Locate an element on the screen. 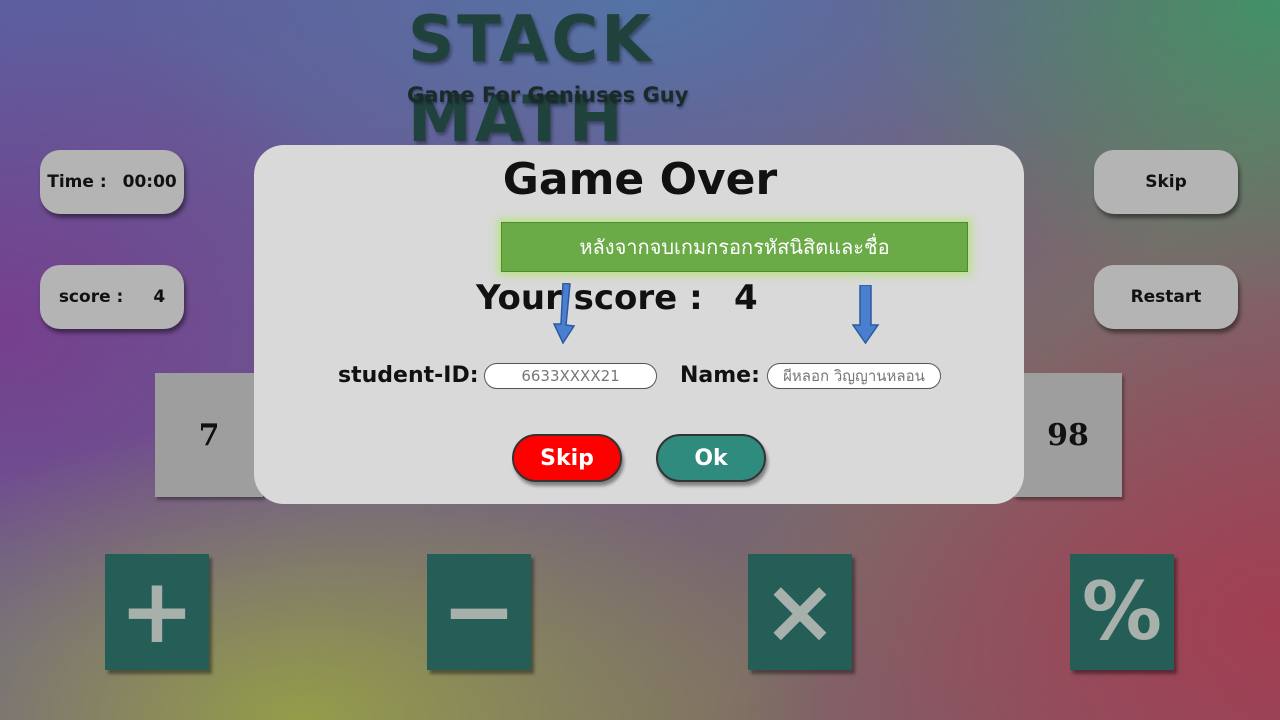 This screenshot has width=1280, height=720. multiply-icon: × is located at coordinates (800, 611).